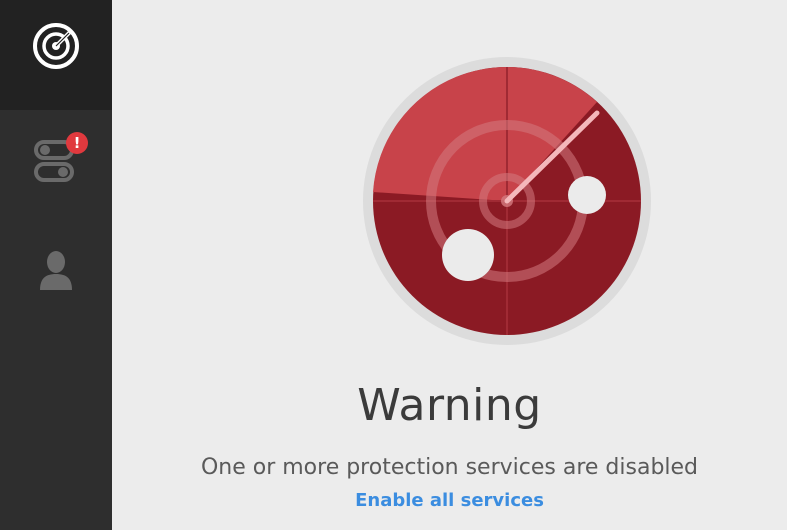  I want to click on sidebar-item-services: !, so click(56, 160).